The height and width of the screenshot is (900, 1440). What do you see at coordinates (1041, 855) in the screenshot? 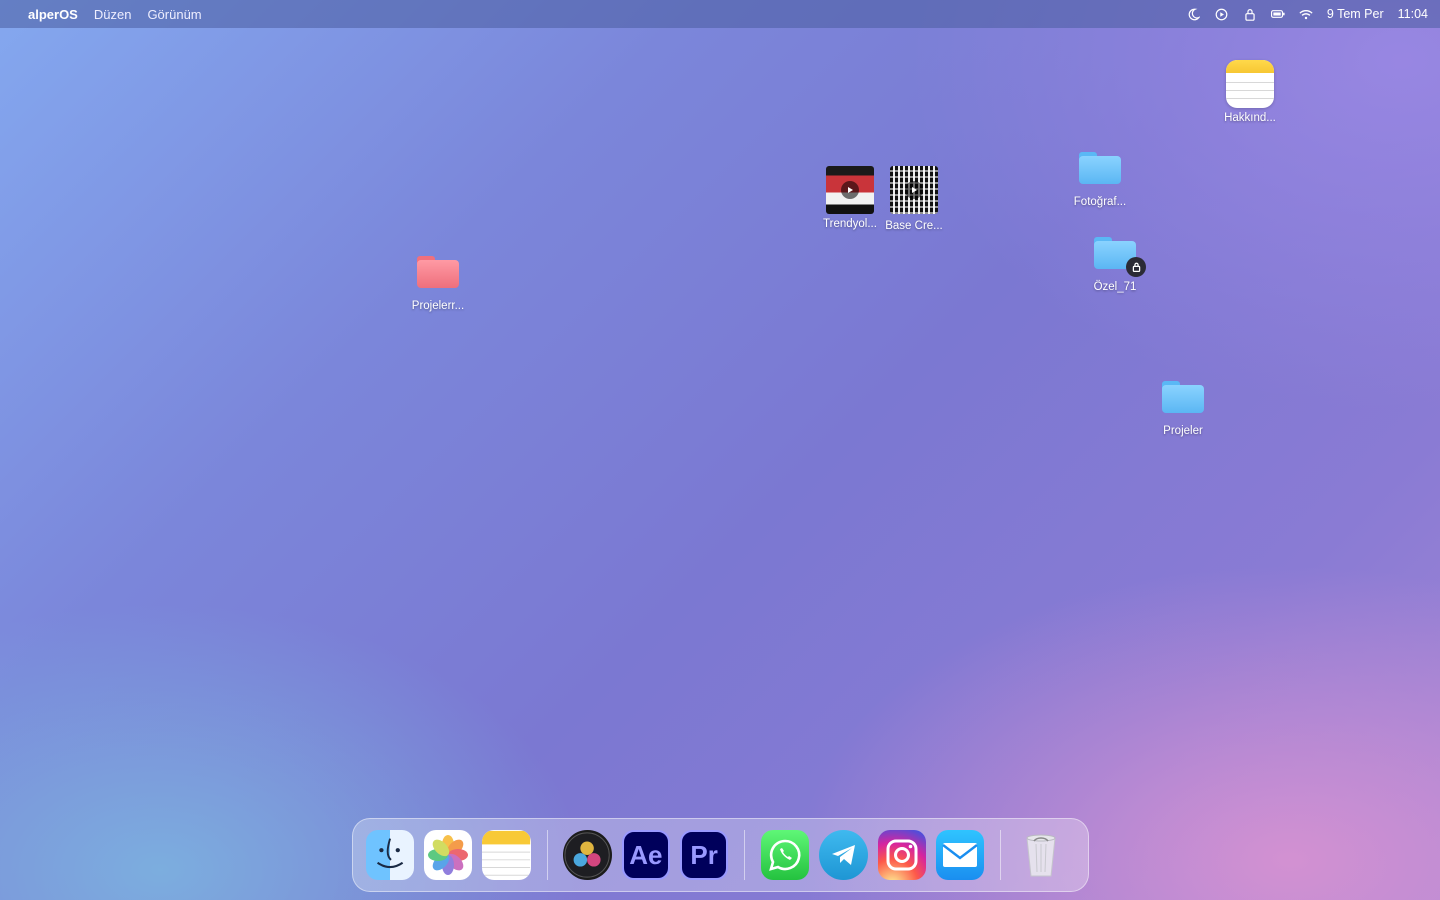
I see `trash-icon` at bounding box center [1041, 855].